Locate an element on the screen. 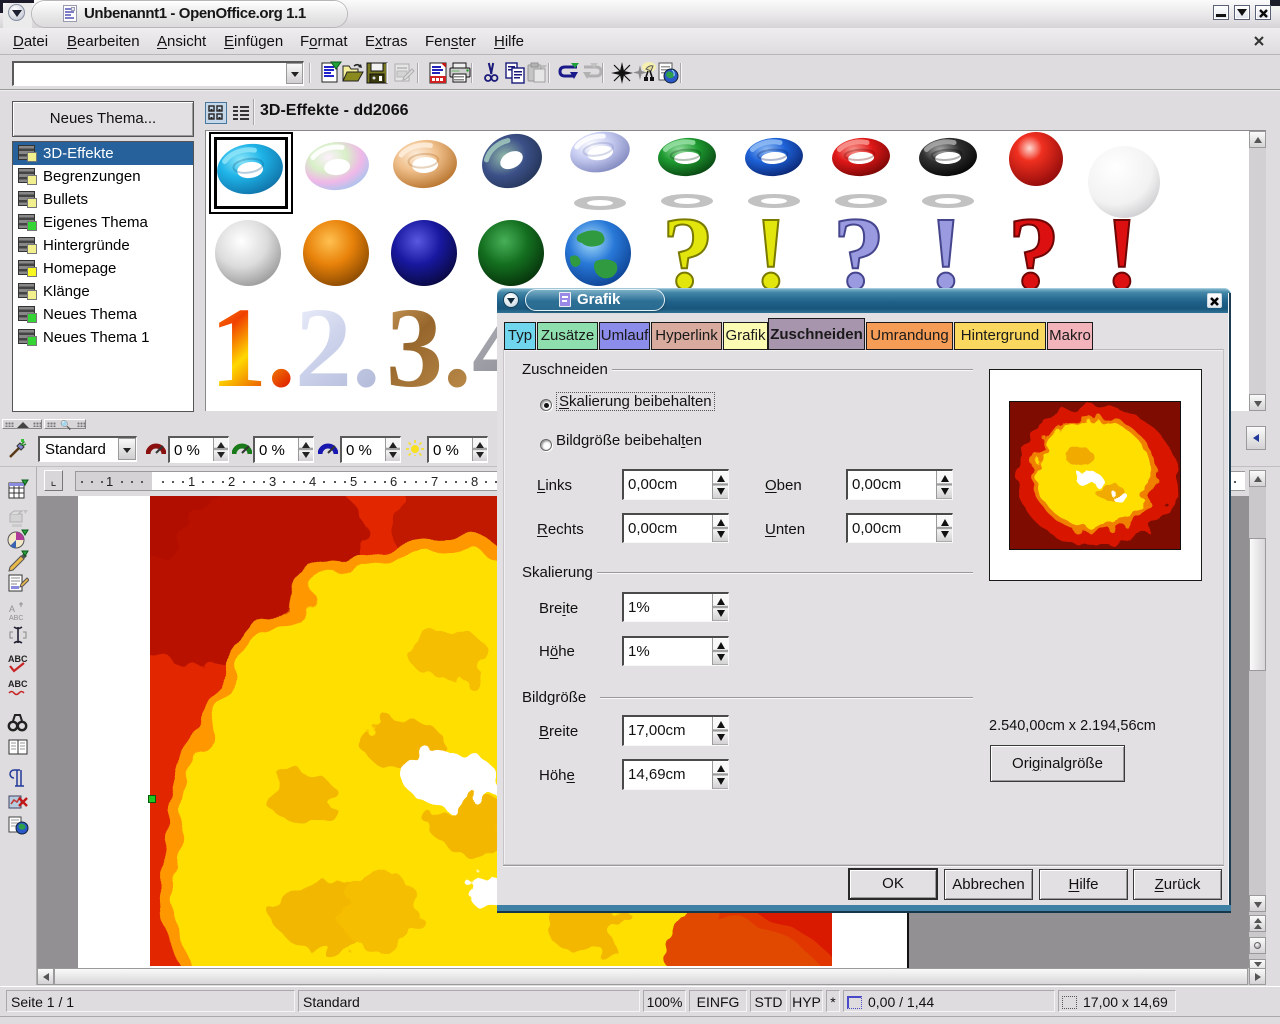  svg-text: 1. is located at coordinates (253, 347).